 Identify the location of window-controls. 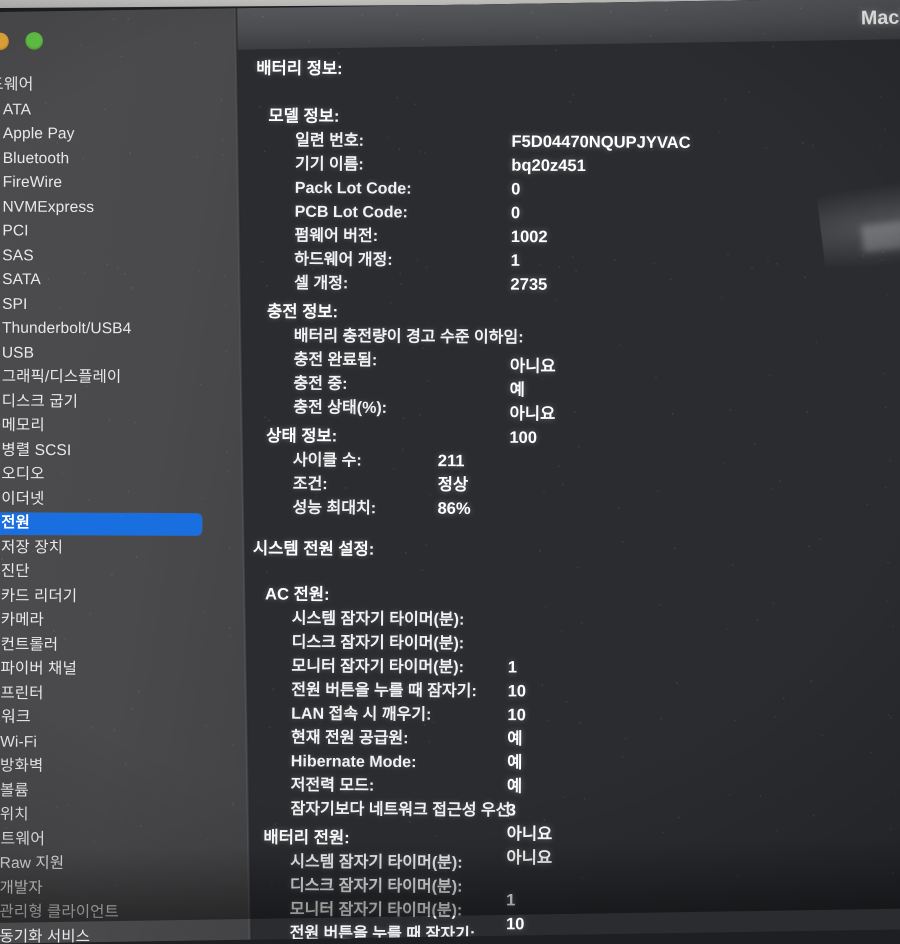
(22, 41).